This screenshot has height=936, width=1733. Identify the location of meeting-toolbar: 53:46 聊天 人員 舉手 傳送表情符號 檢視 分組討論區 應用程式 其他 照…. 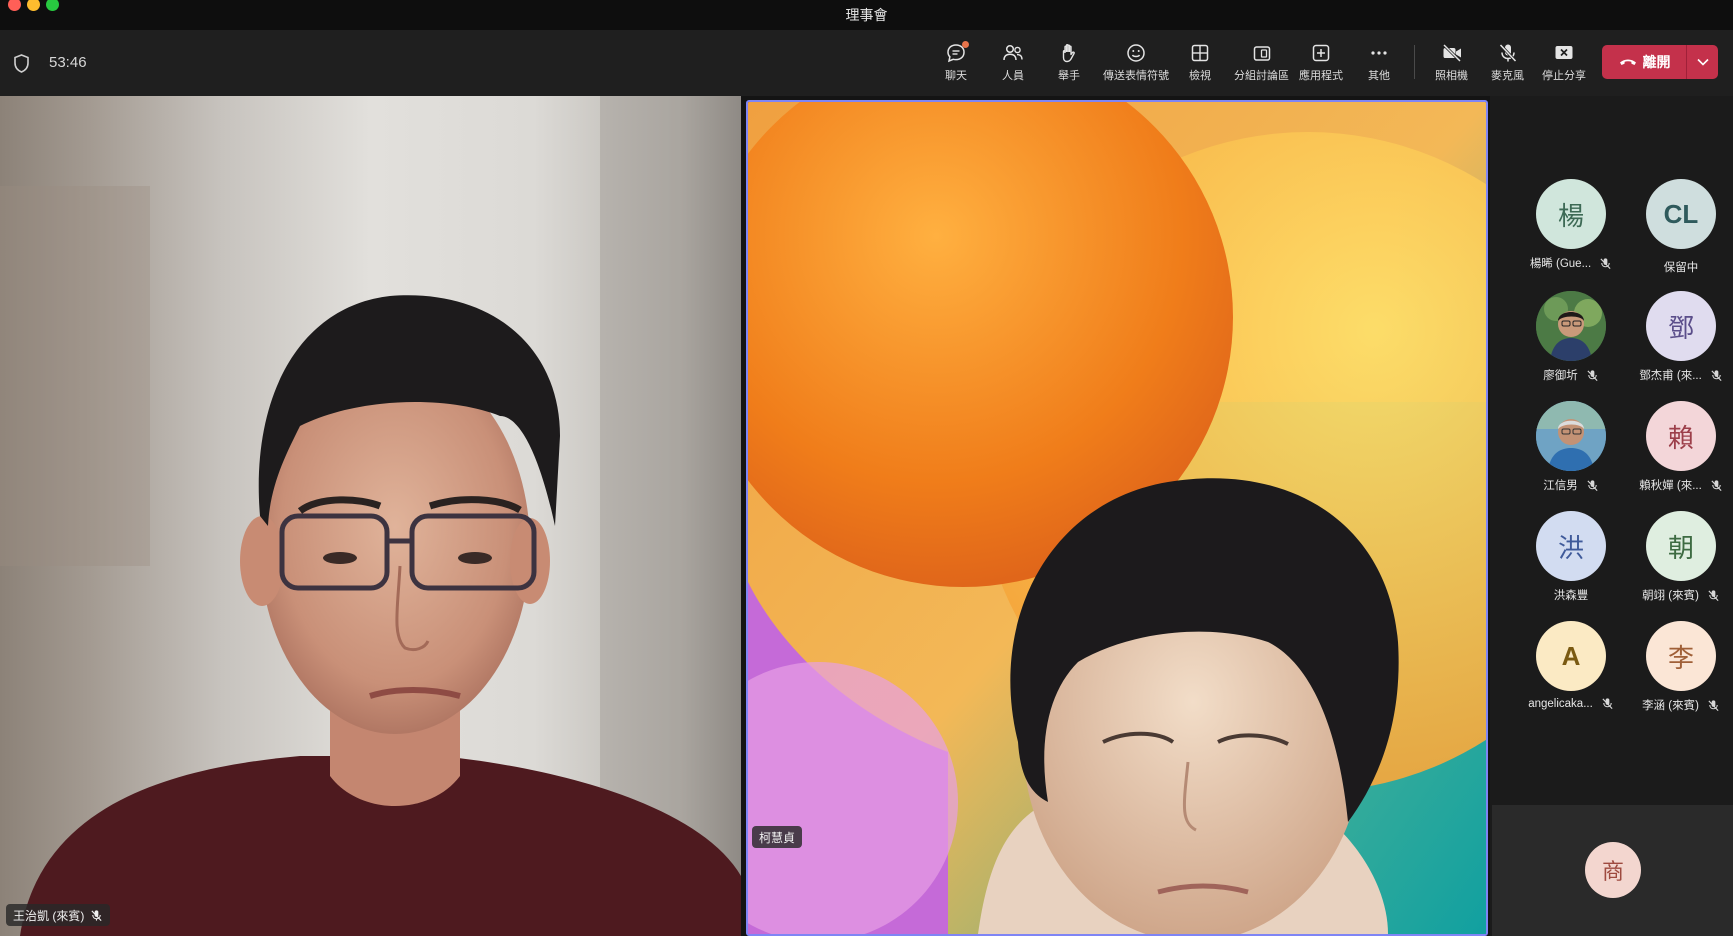
(866, 63).